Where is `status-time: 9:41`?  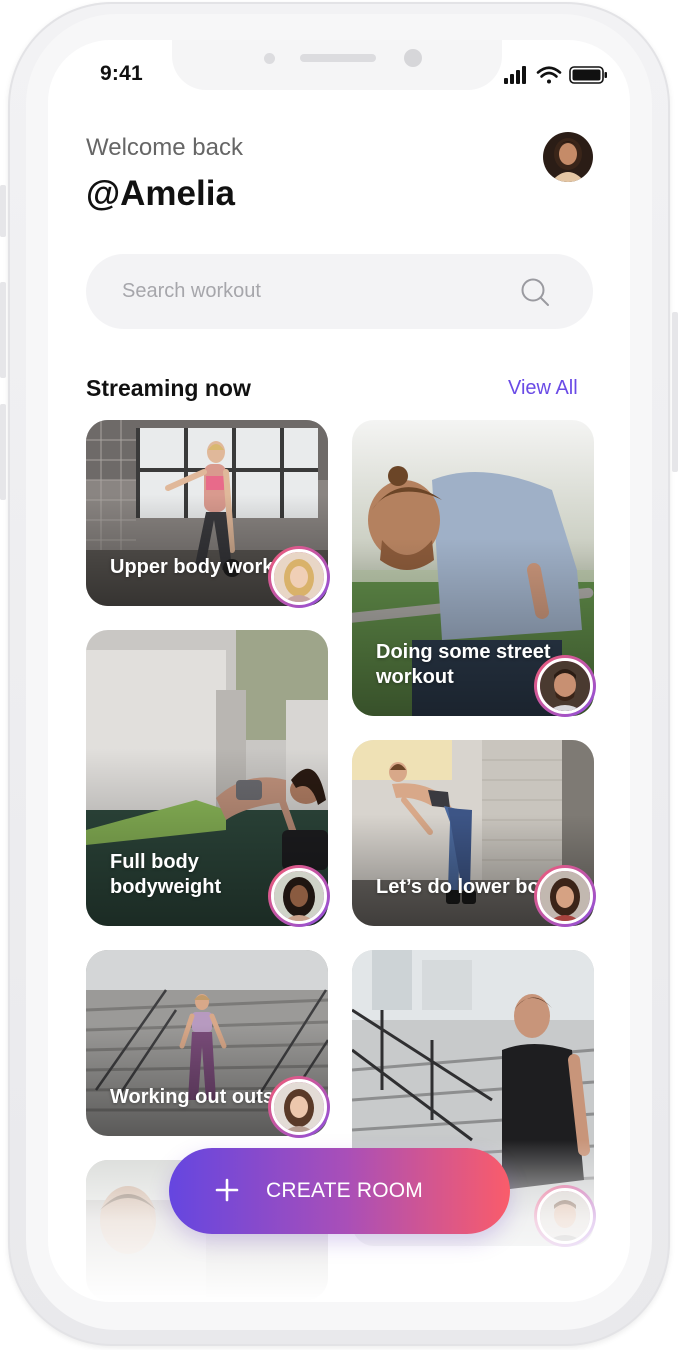 status-time: 9:41 is located at coordinates (121, 73).